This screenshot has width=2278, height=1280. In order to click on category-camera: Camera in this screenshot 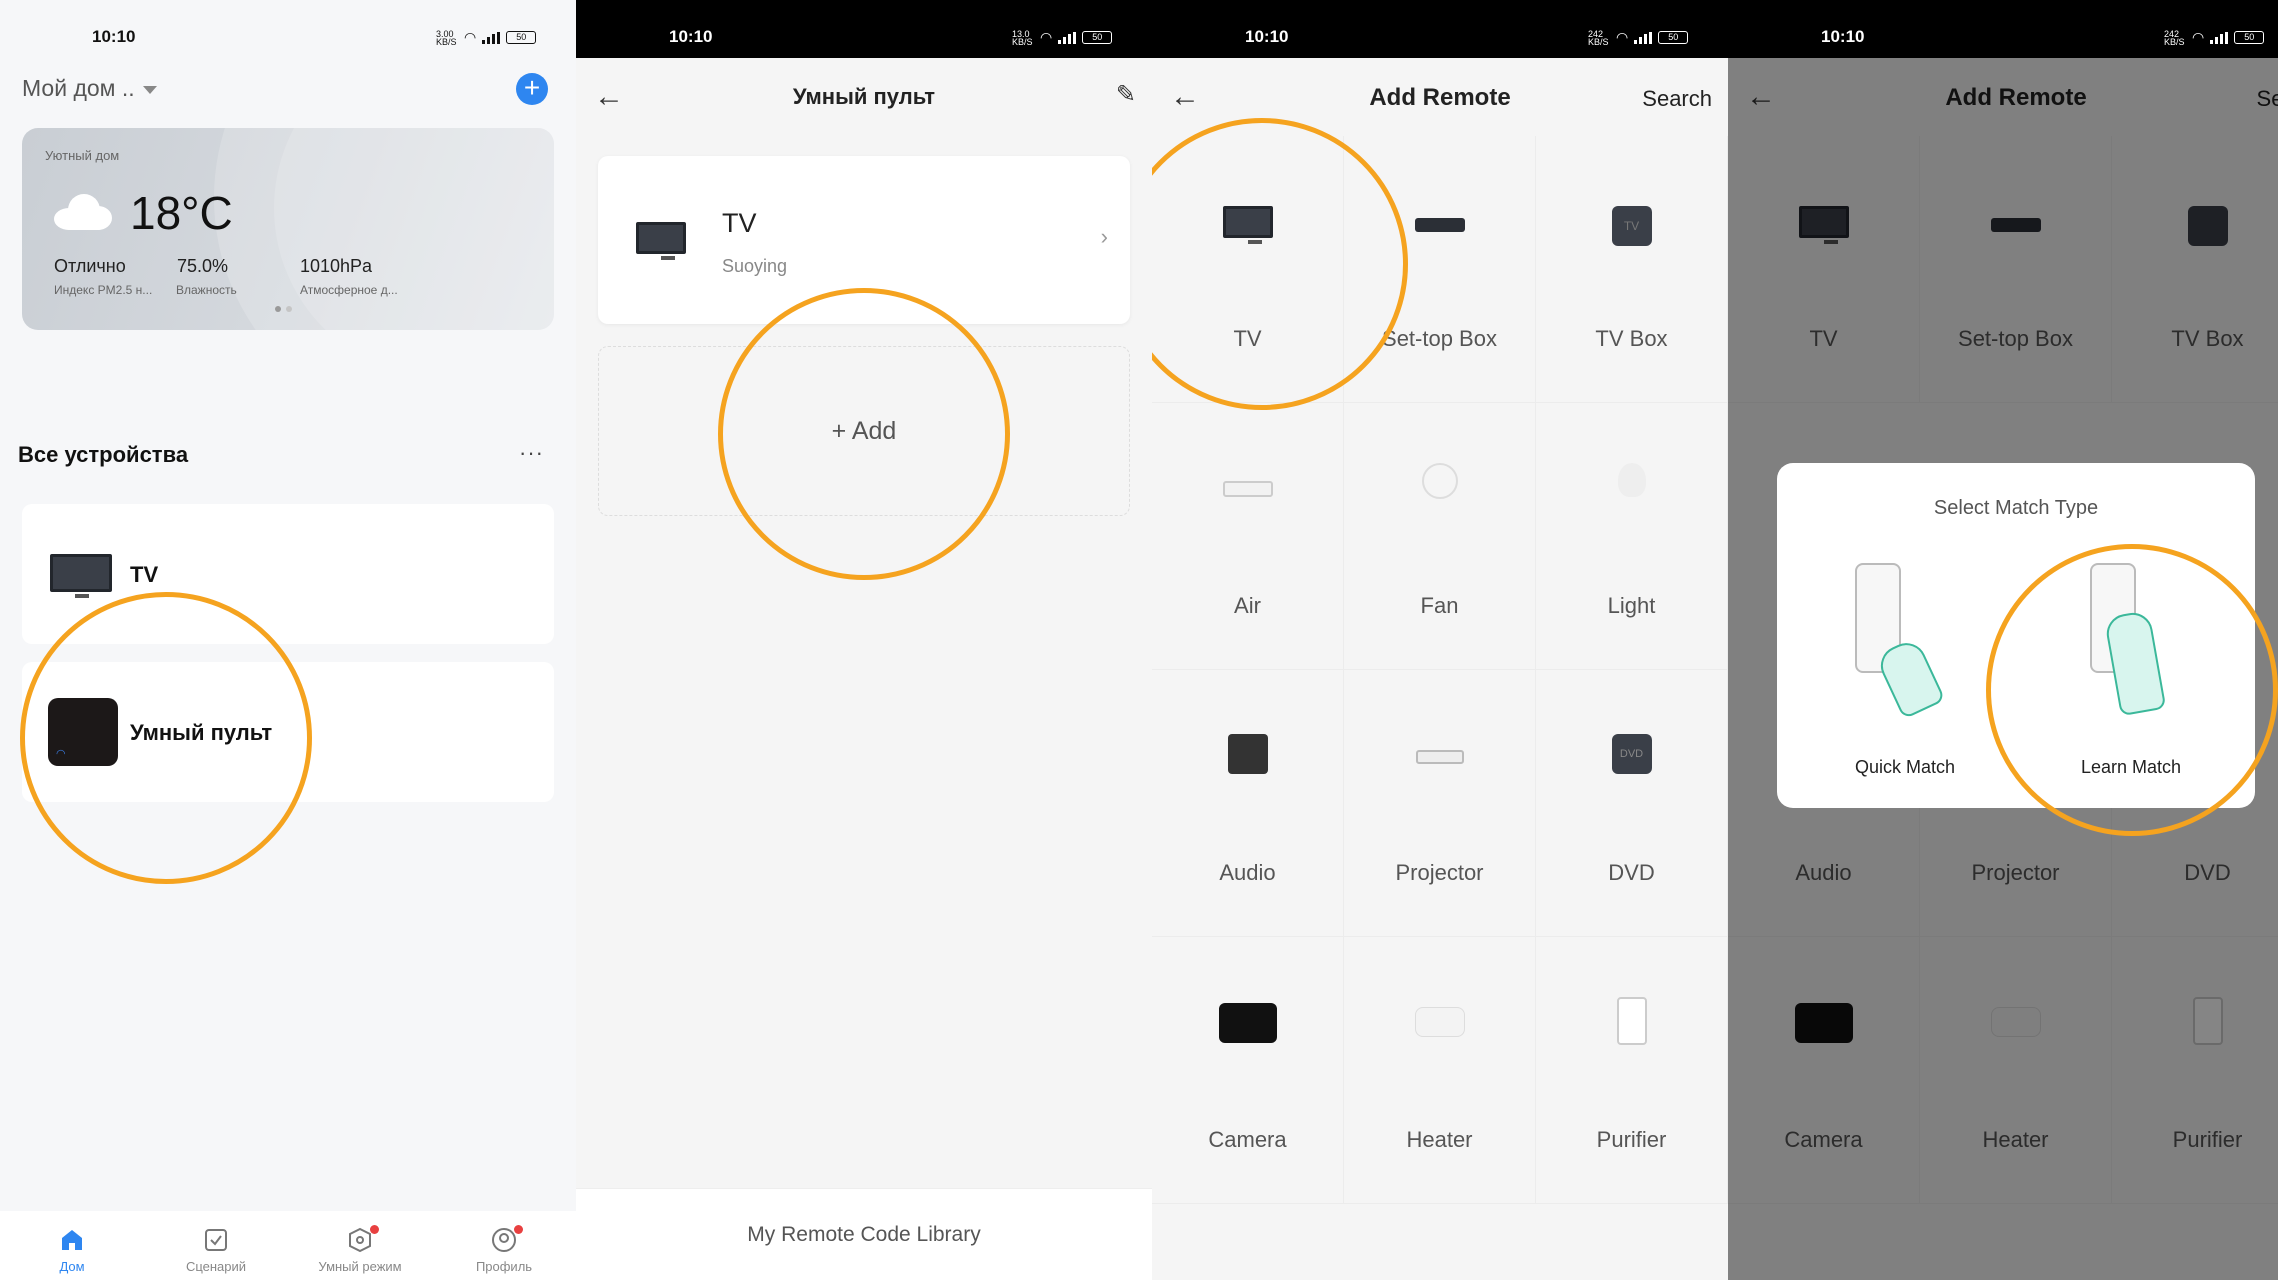, I will do `click(1248, 1070)`.